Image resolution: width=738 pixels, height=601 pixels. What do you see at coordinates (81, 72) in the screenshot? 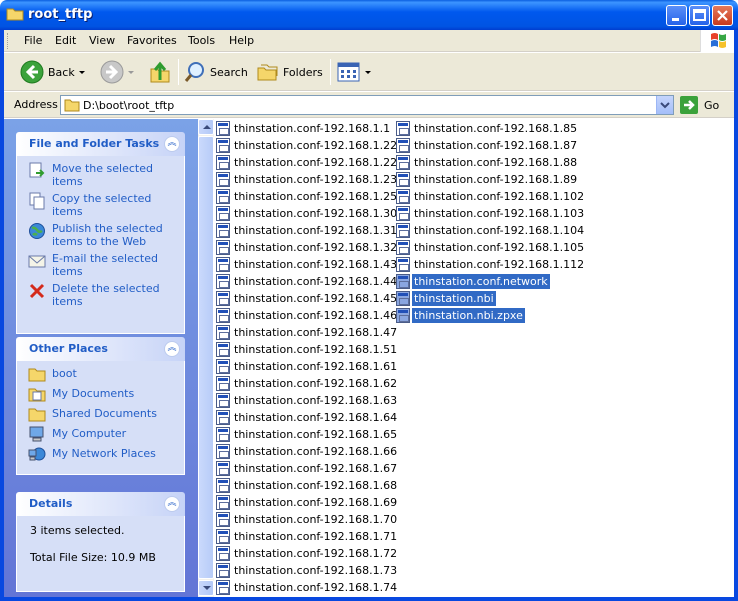
I see `back-dropdown-icon` at bounding box center [81, 72].